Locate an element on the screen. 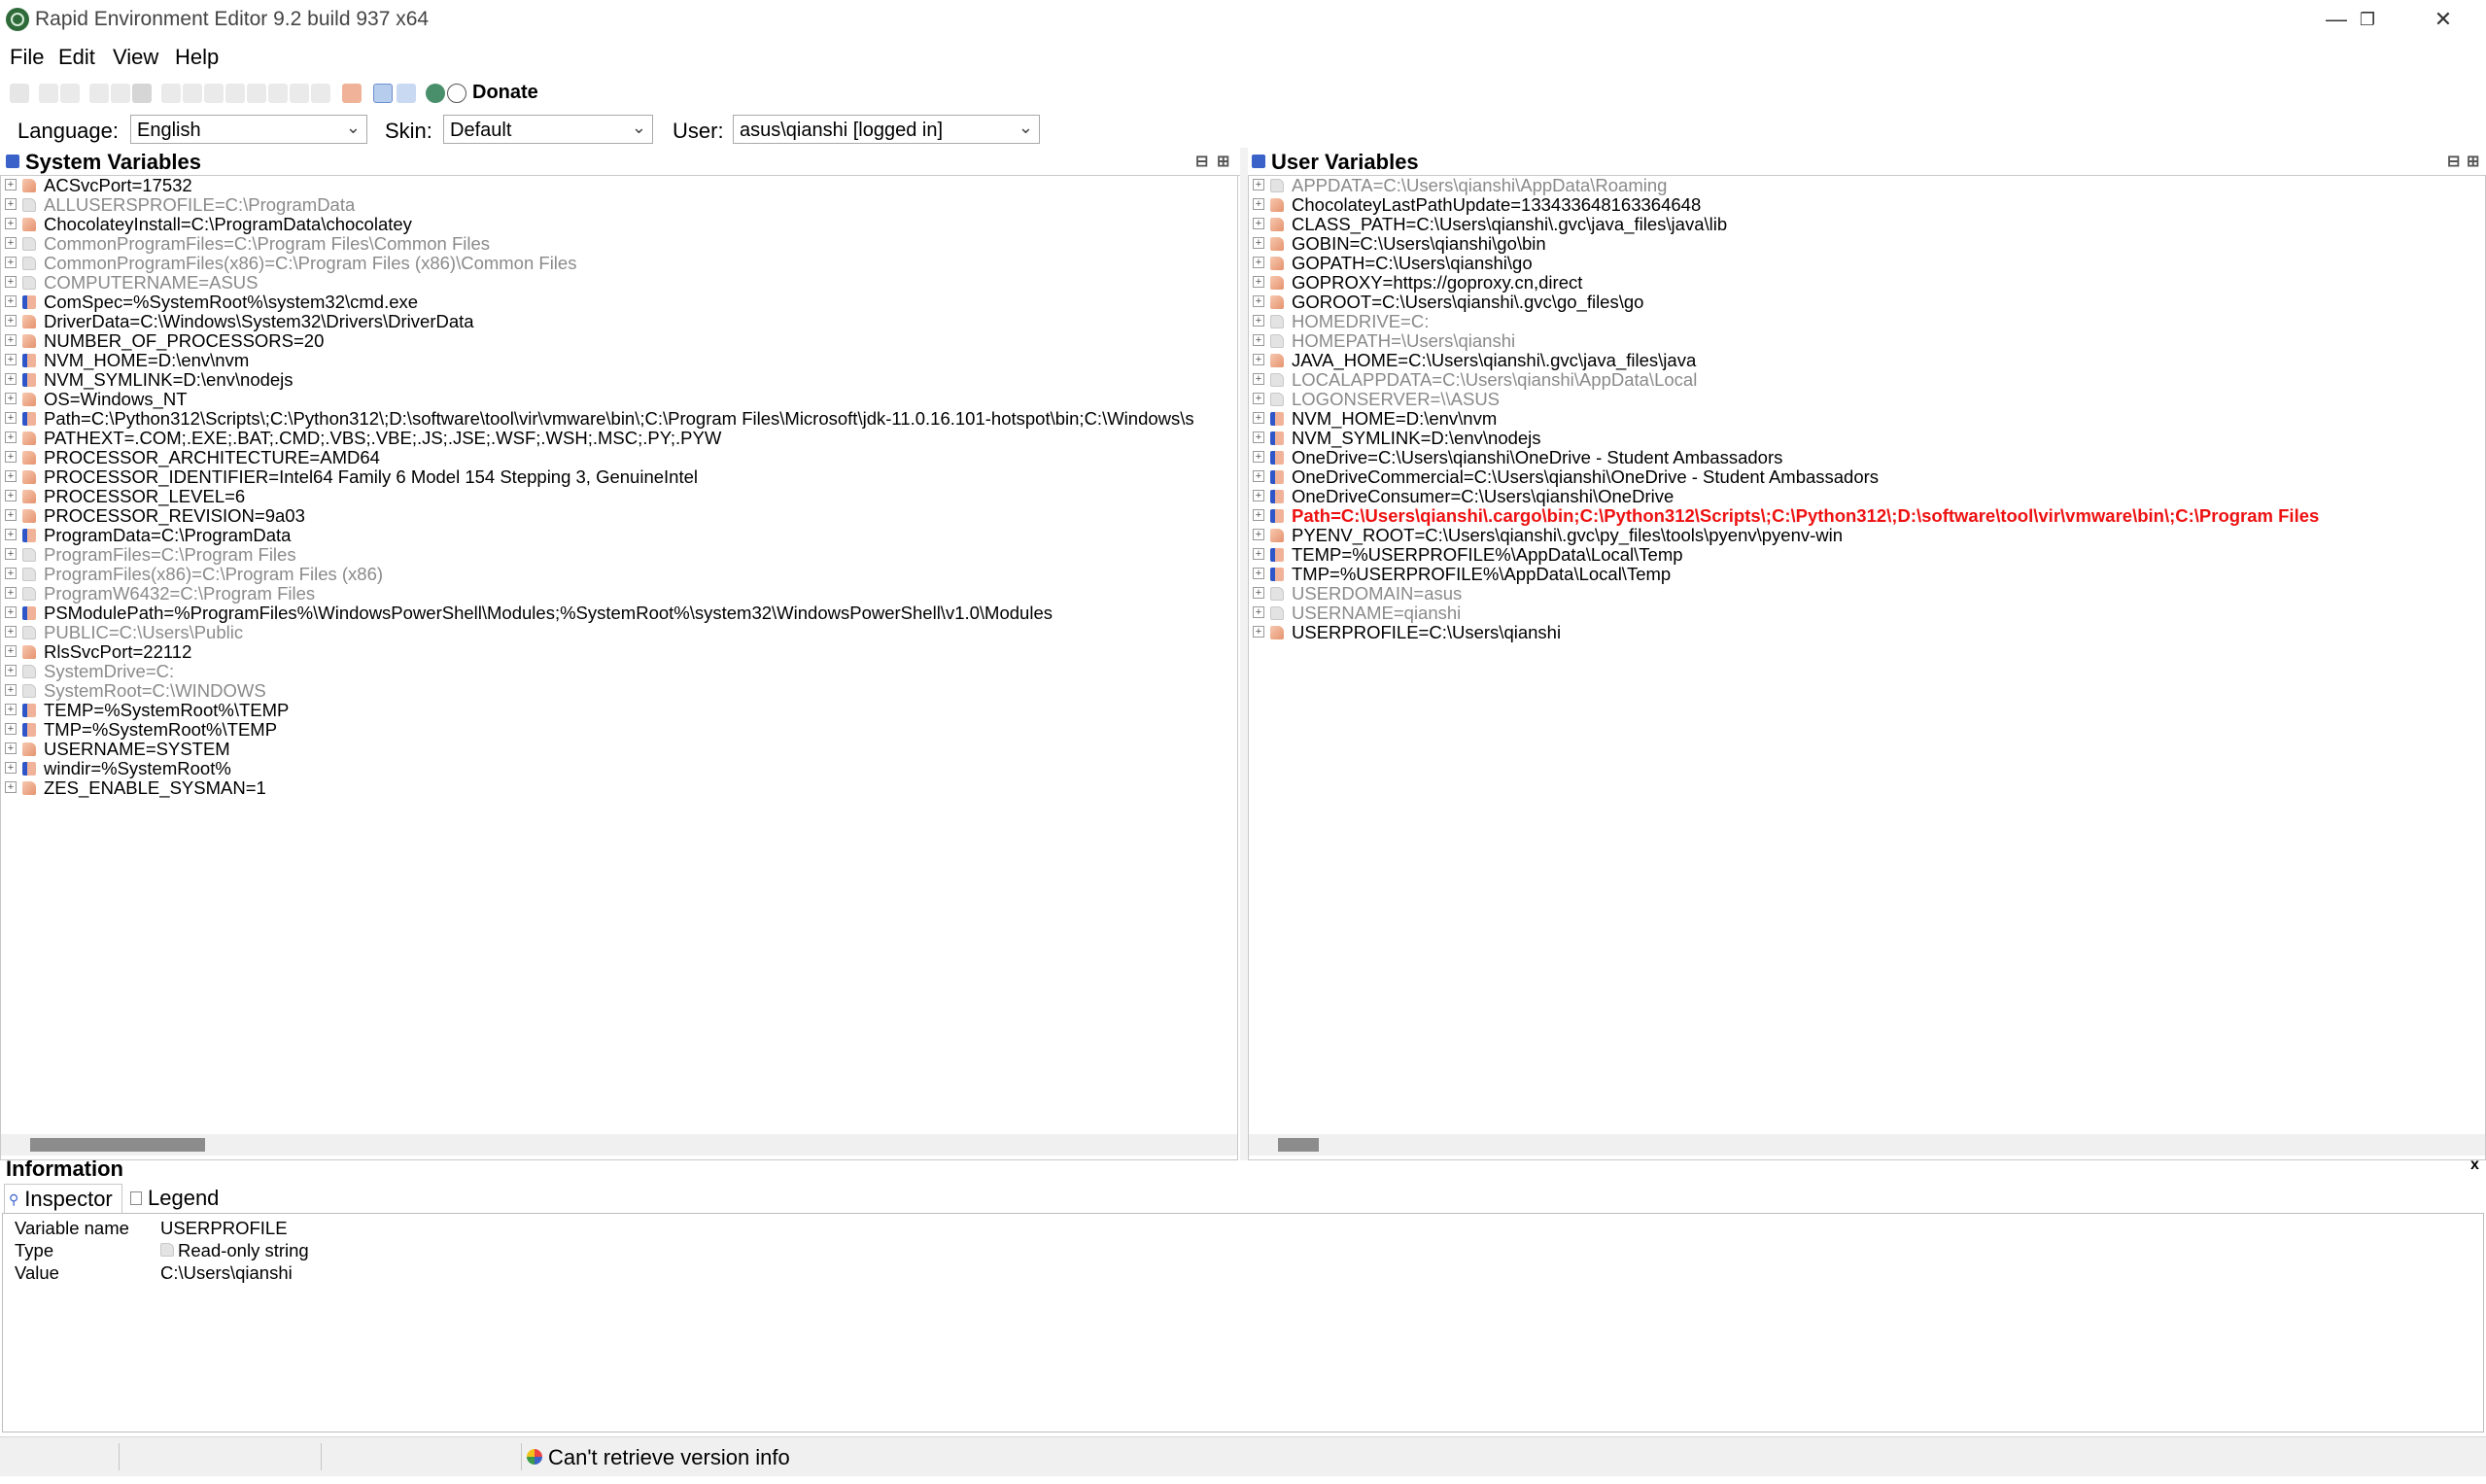 This screenshot has height=1484, width=2486. tag-icon is located at coordinates (278, 93).